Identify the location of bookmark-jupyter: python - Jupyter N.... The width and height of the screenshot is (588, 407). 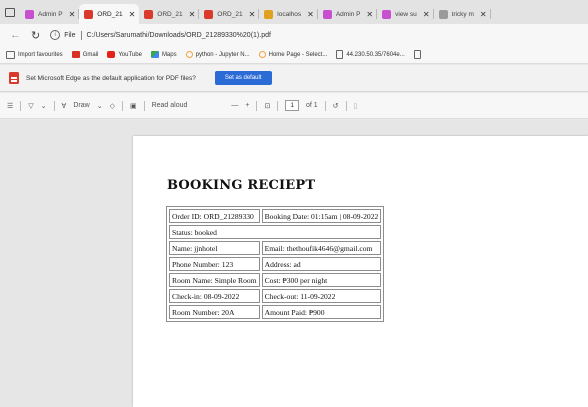
(217, 54).